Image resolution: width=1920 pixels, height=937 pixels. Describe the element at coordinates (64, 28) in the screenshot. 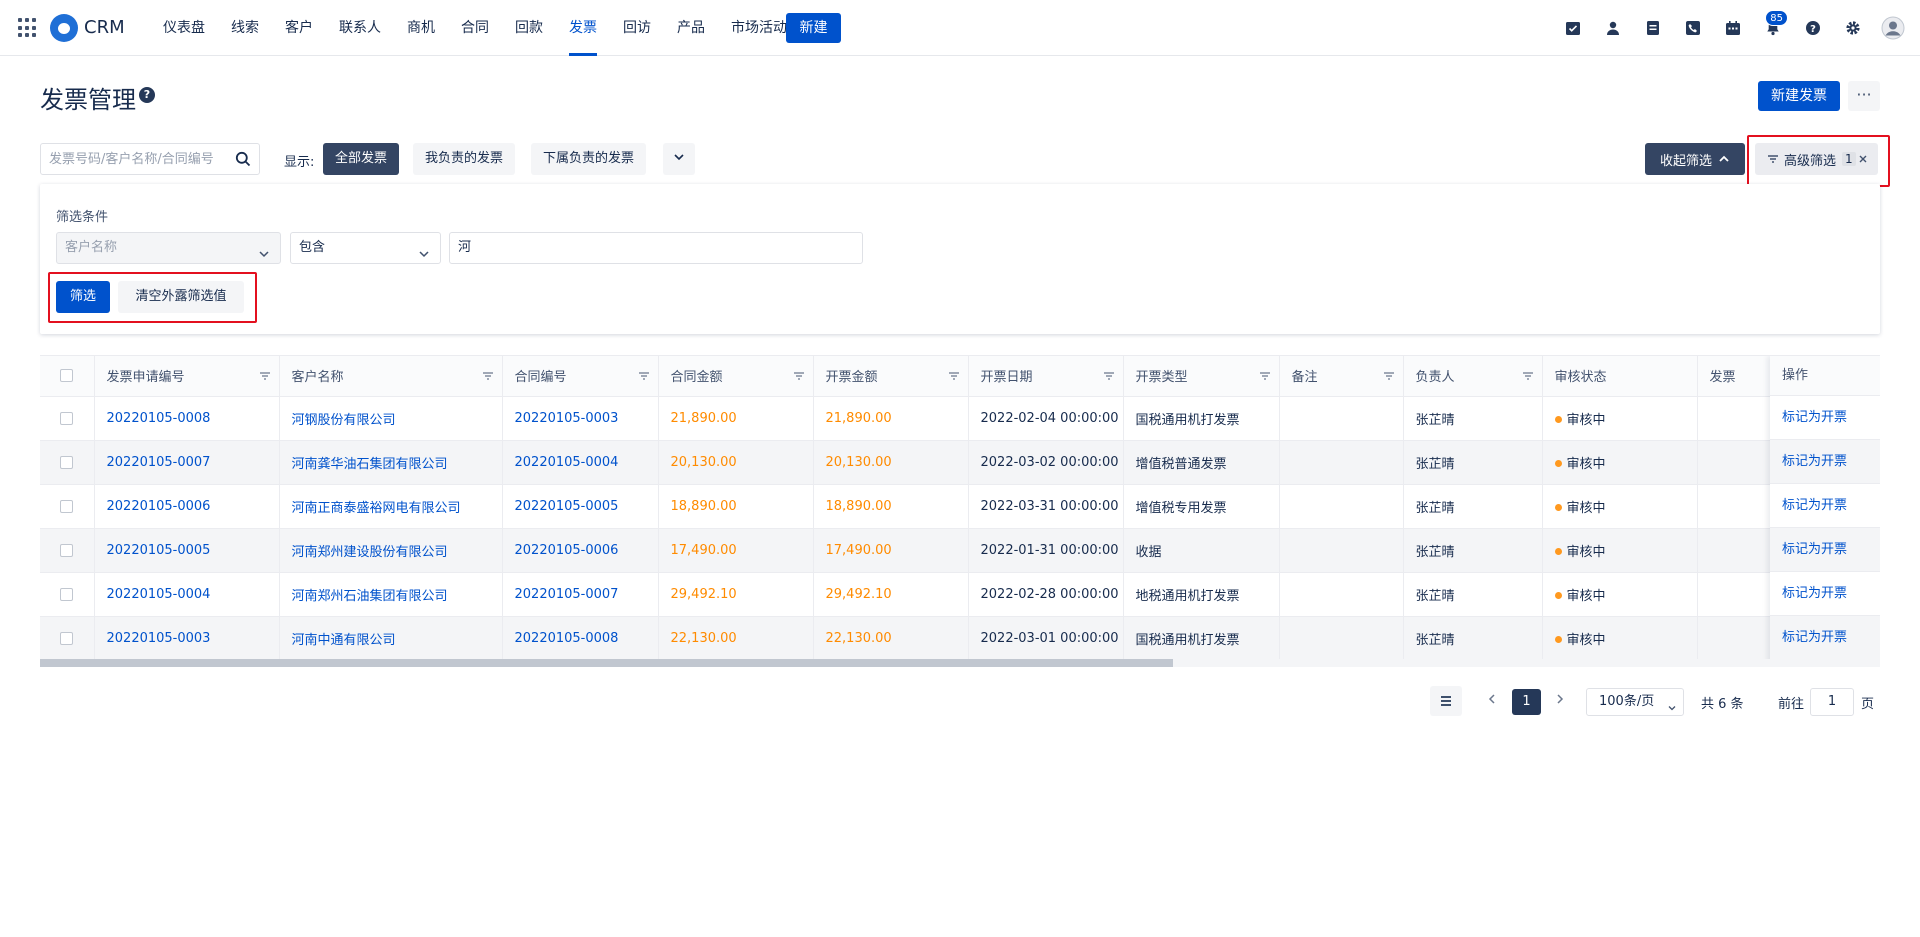

I see `crm-logo` at that location.